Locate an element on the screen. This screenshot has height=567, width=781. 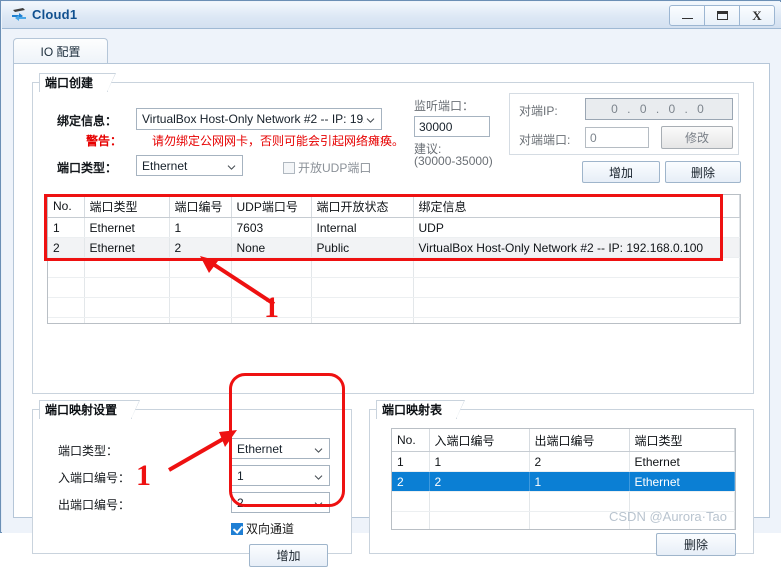
bind-info-label: 绑定信息： is located at coordinates (87, 121).